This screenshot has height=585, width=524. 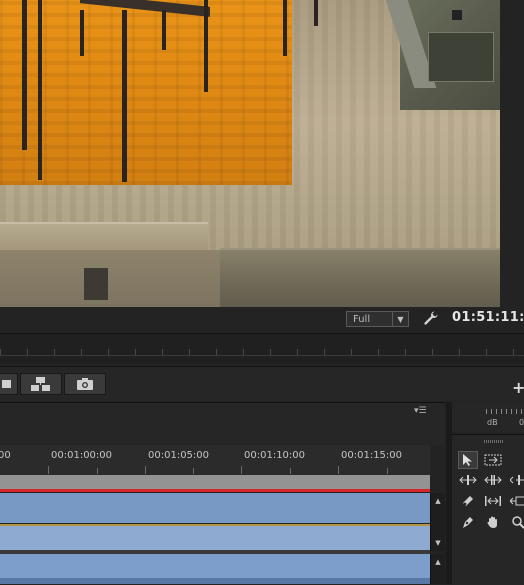 What do you see at coordinates (468, 501) in the screenshot?
I see `razor-tool-icon` at bounding box center [468, 501].